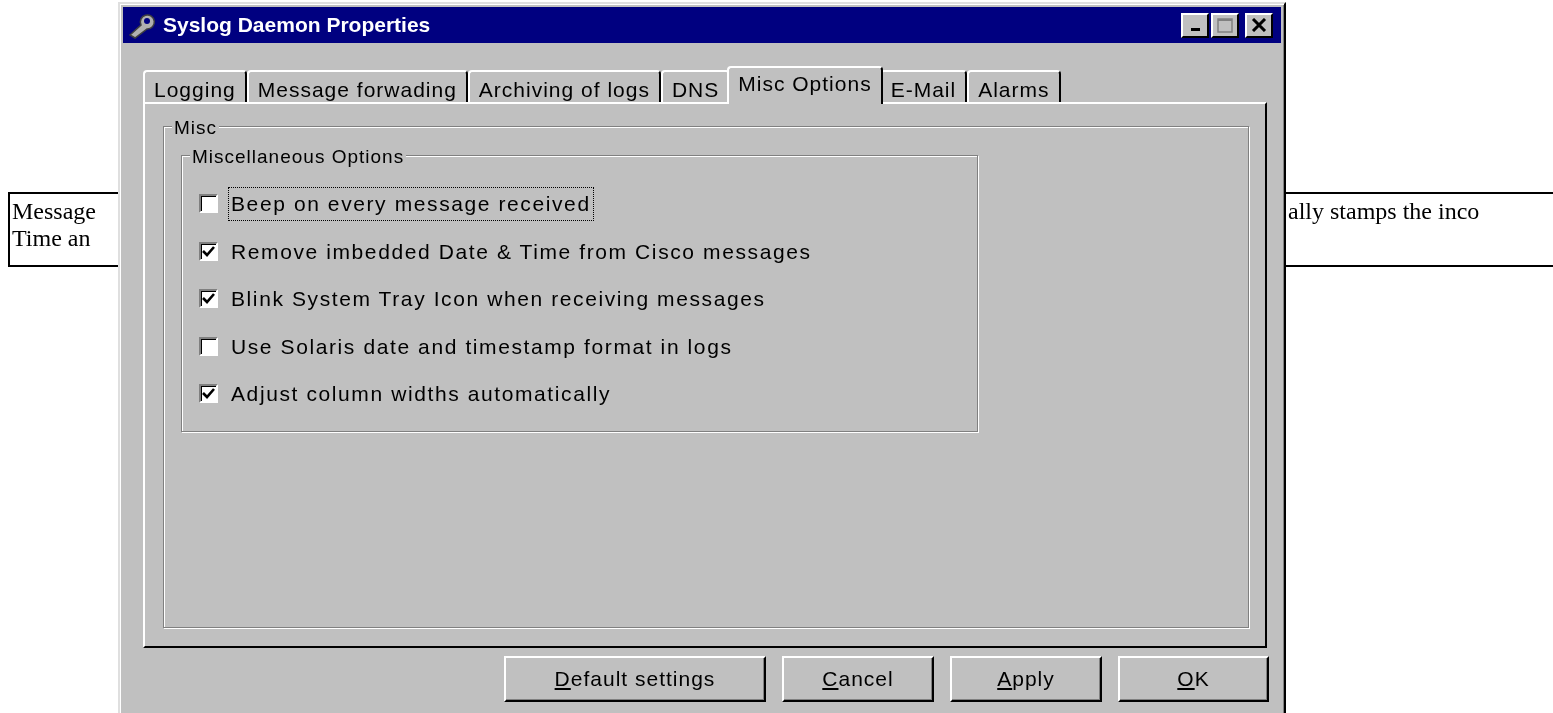  What do you see at coordinates (1195, 25) in the screenshot?
I see `minimize-button` at bounding box center [1195, 25].